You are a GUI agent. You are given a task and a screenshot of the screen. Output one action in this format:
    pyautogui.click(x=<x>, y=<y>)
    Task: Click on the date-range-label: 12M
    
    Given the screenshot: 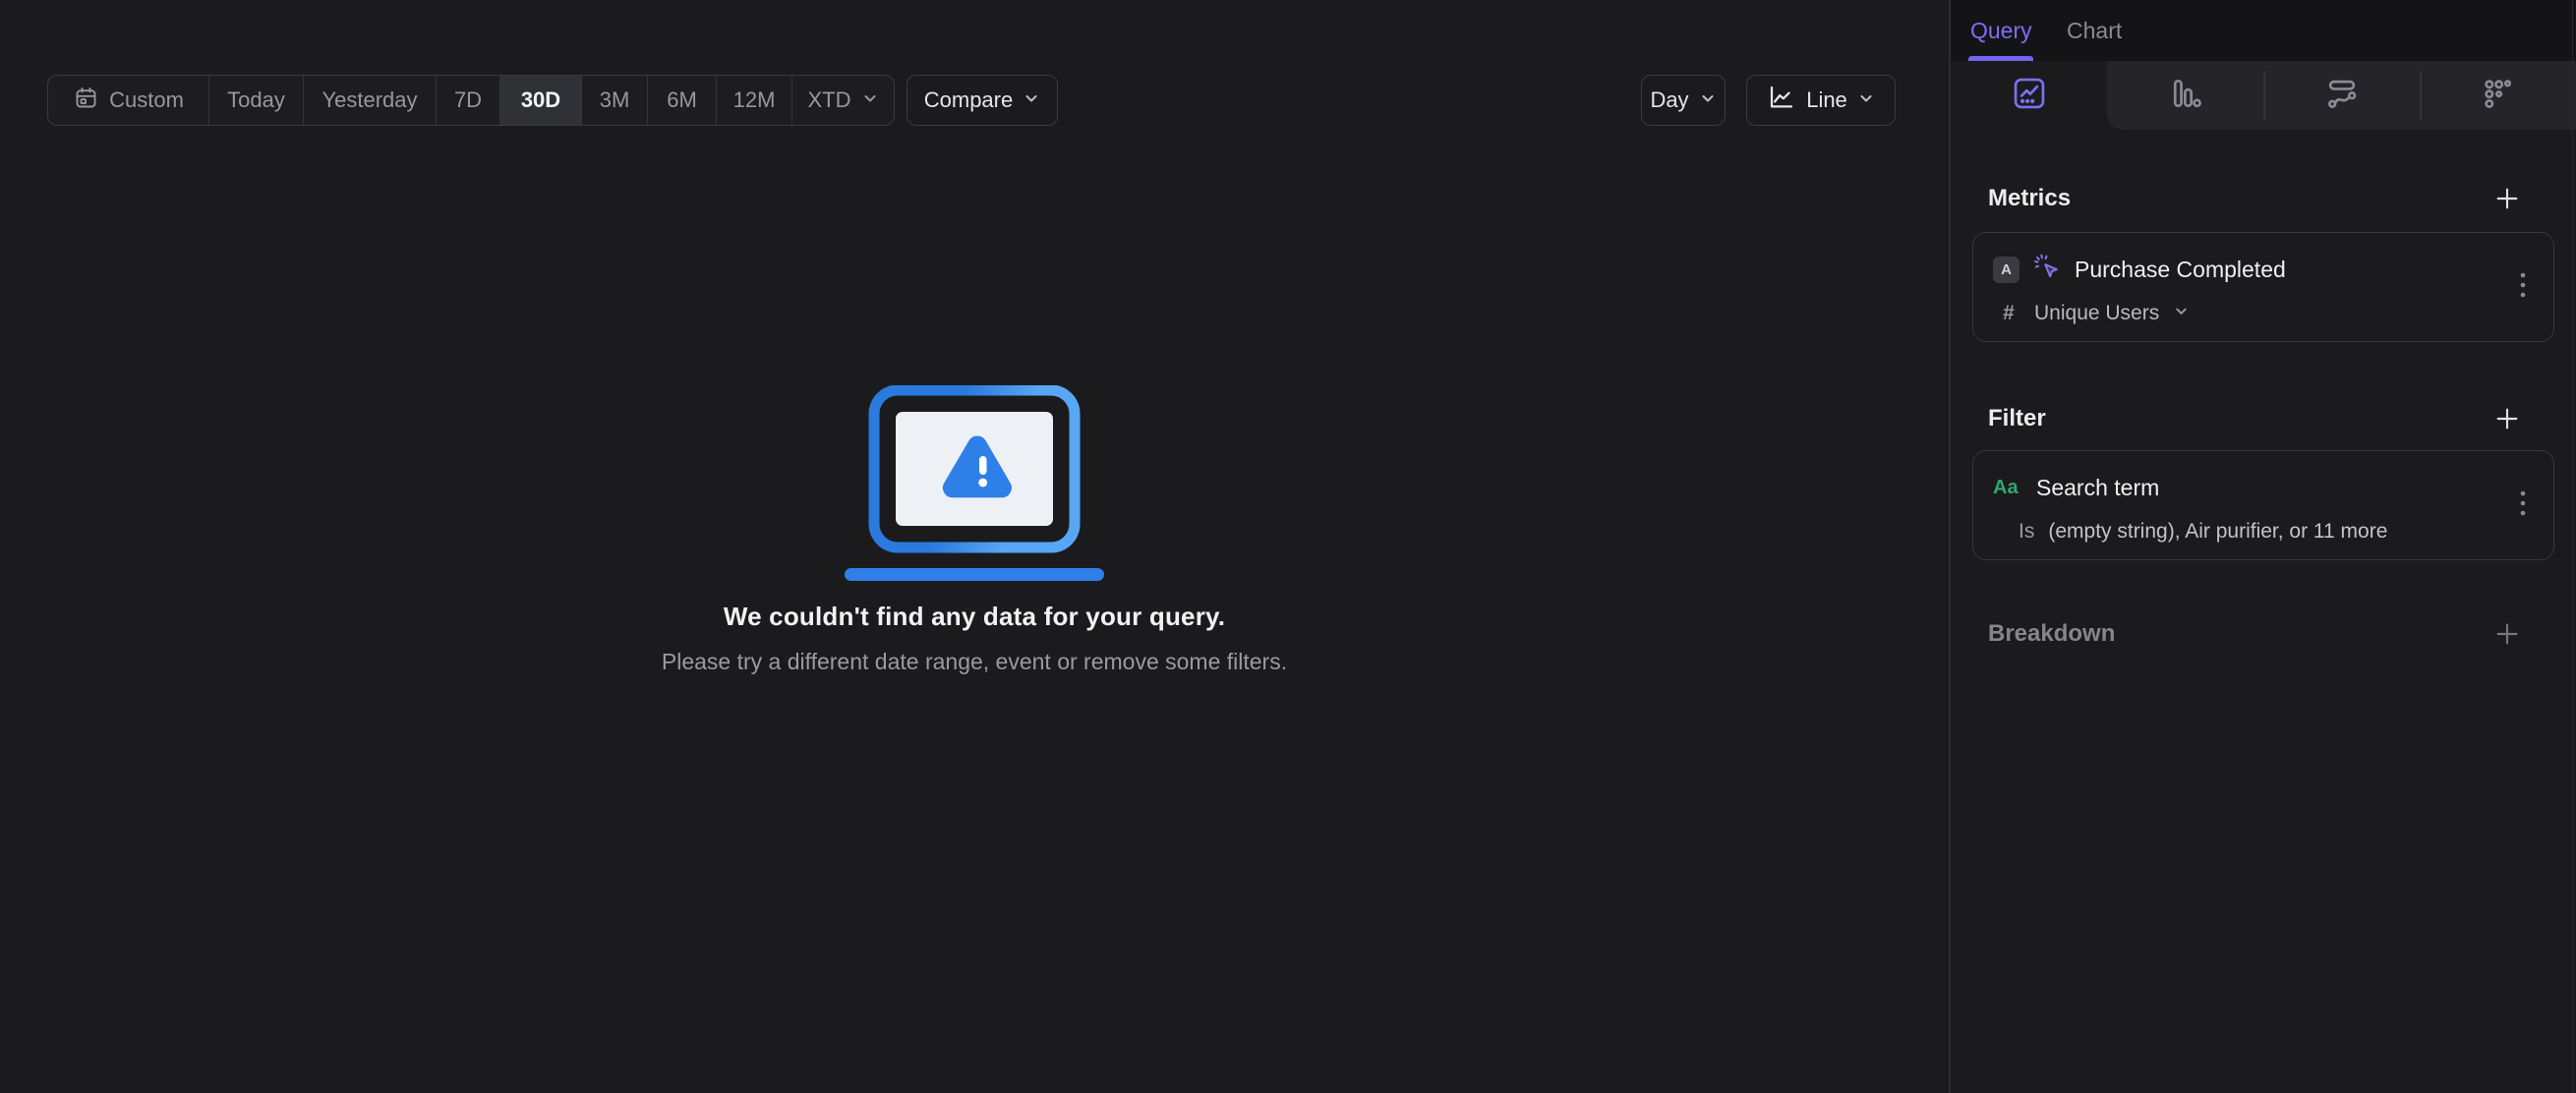 What is the action you would take?
    pyautogui.click(x=754, y=99)
    